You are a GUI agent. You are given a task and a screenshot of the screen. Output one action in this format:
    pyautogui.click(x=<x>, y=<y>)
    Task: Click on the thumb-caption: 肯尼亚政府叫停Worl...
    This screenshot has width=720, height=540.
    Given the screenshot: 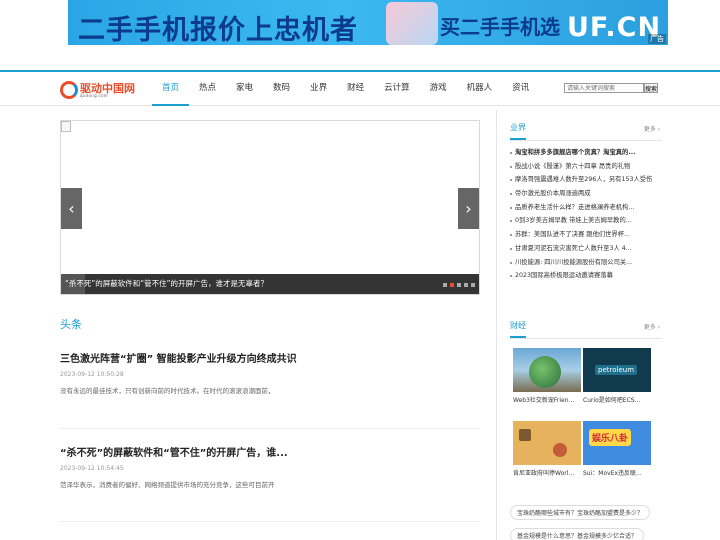 What is the action you would take?
    pyautogui.click(x=547, y=472)
    